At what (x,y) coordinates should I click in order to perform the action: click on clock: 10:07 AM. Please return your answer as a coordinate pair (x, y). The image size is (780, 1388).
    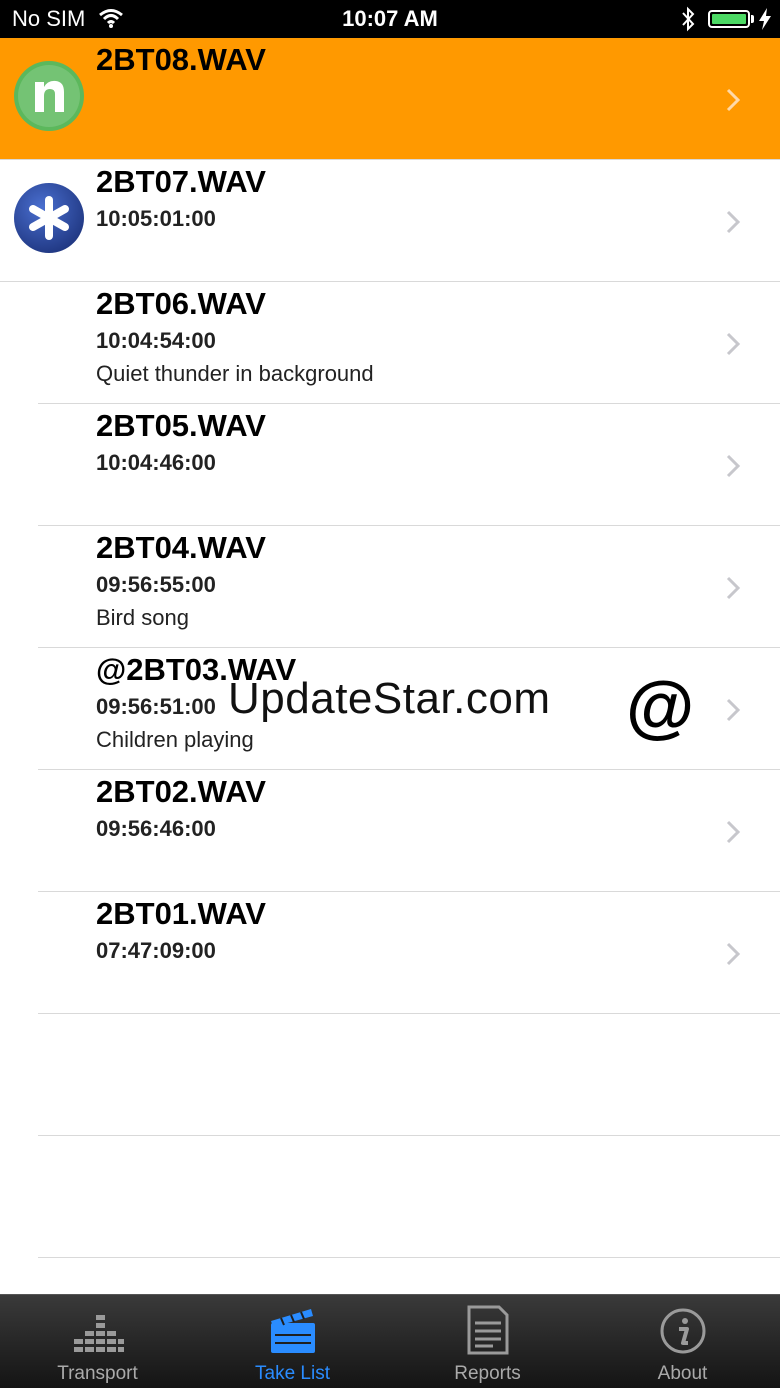
    Looking at the image, I should click on (390, 18).